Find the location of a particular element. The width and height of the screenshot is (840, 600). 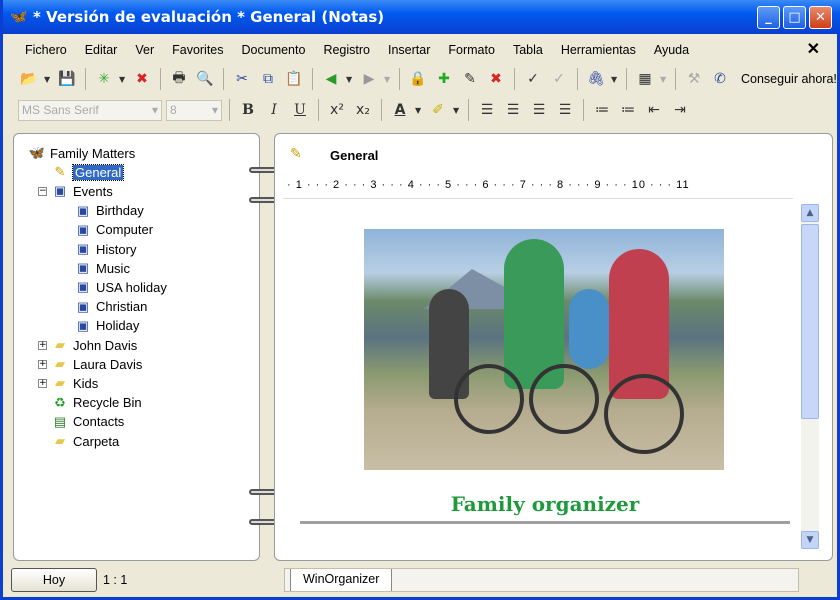

tree-item: ▣ Music is located at coordinates (102, 268).